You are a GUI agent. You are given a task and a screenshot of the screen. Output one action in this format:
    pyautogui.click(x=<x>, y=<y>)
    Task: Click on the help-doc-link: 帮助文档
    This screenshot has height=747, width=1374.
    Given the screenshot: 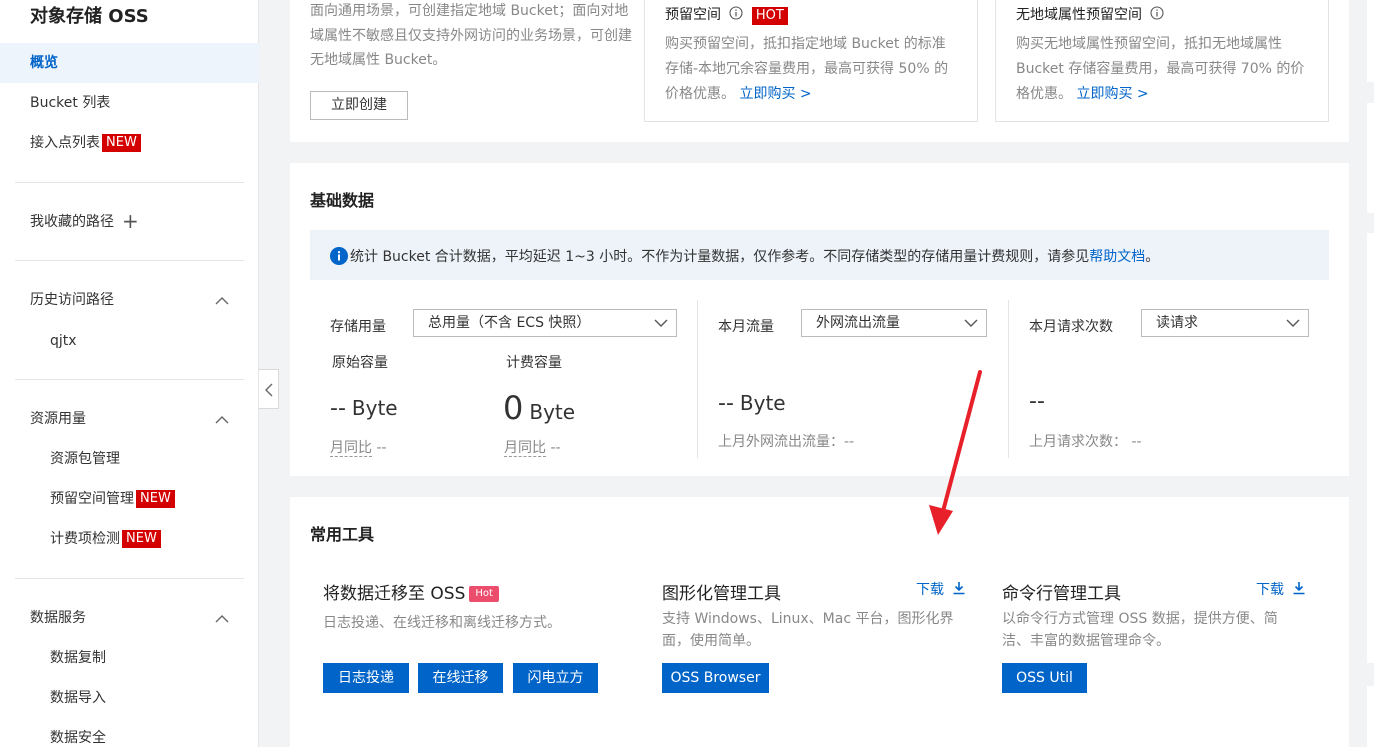 What is the action you would take?
    pyautogui.click(x=1117, y=257)
    